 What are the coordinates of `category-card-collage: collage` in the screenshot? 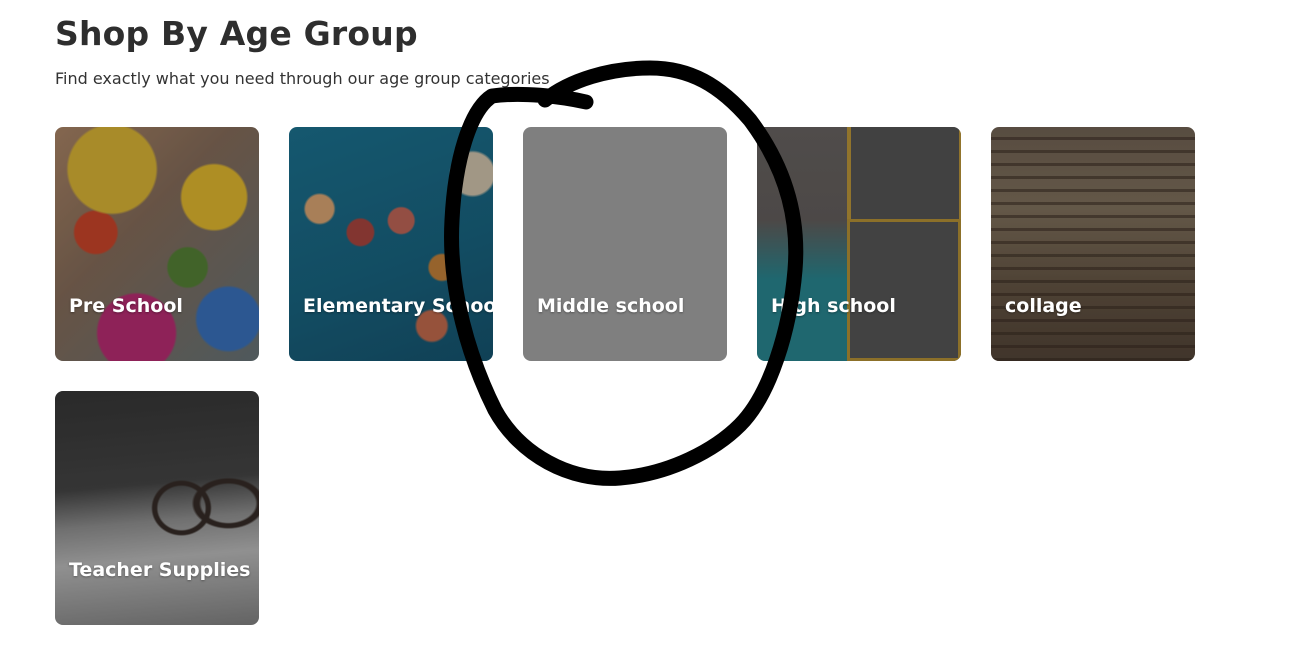 It's located at (1093, 244).